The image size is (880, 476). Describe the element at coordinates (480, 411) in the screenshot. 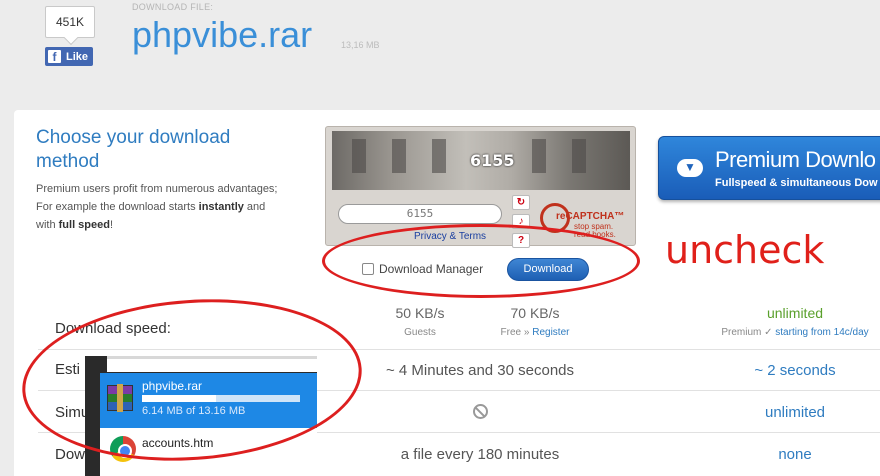

I see `not-allowed-icon` at that location.